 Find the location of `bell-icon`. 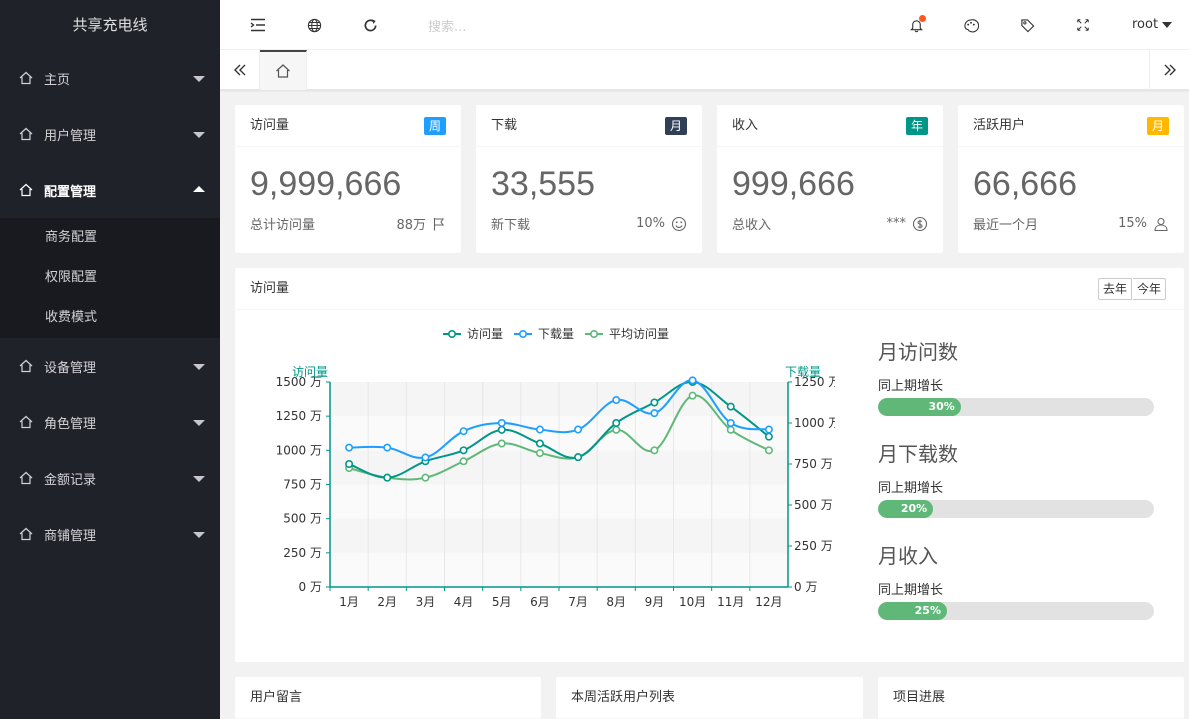

bell-icon is located at coordinates (917, 24).